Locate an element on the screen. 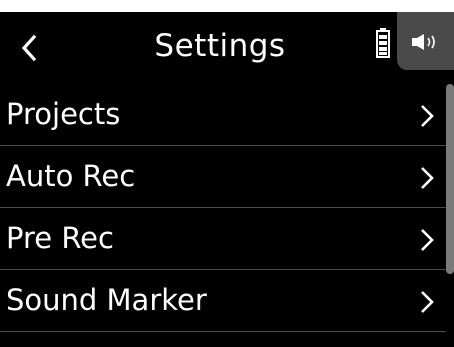  speaker-volume-icon is located at coordinates (423, 42).